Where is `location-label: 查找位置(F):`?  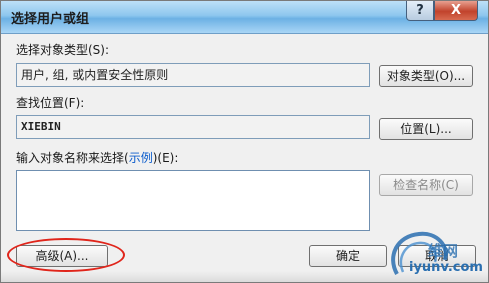
location-label: 查找位置(F): is located at coordinates (50, 103).